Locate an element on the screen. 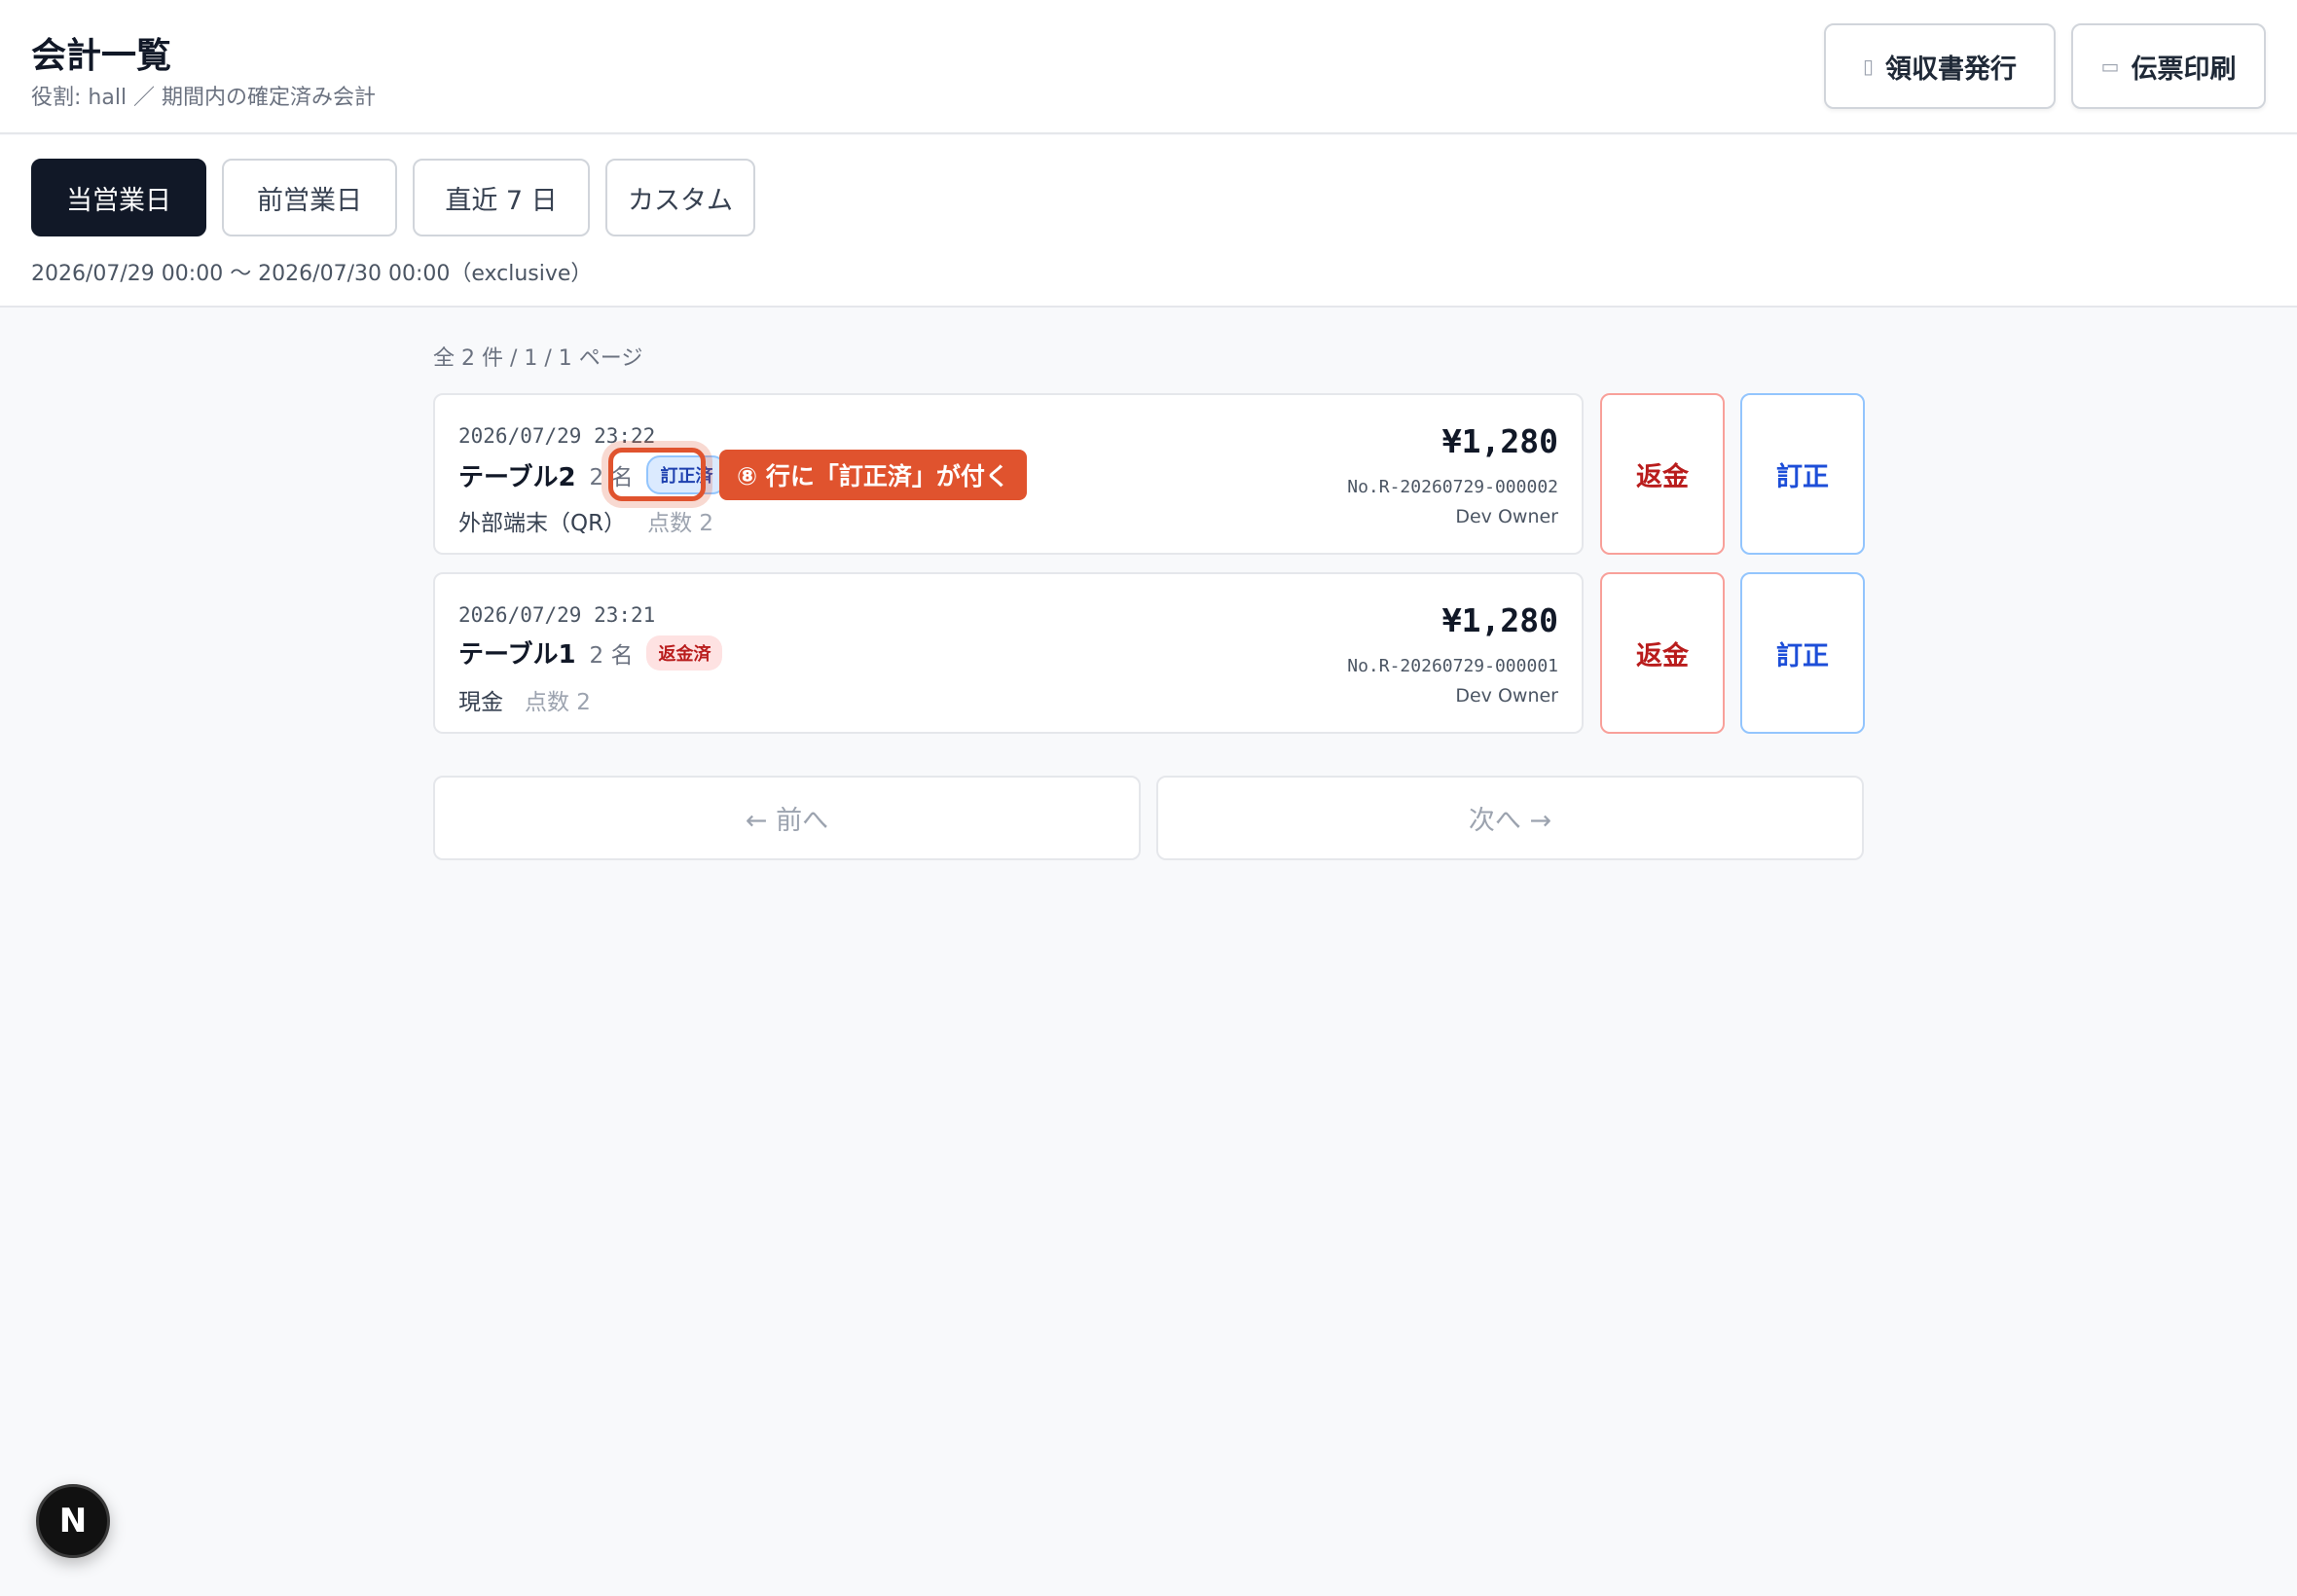  issue-receipt-button: ▯ 領収書発行 is located at coordinates (1940, 66).